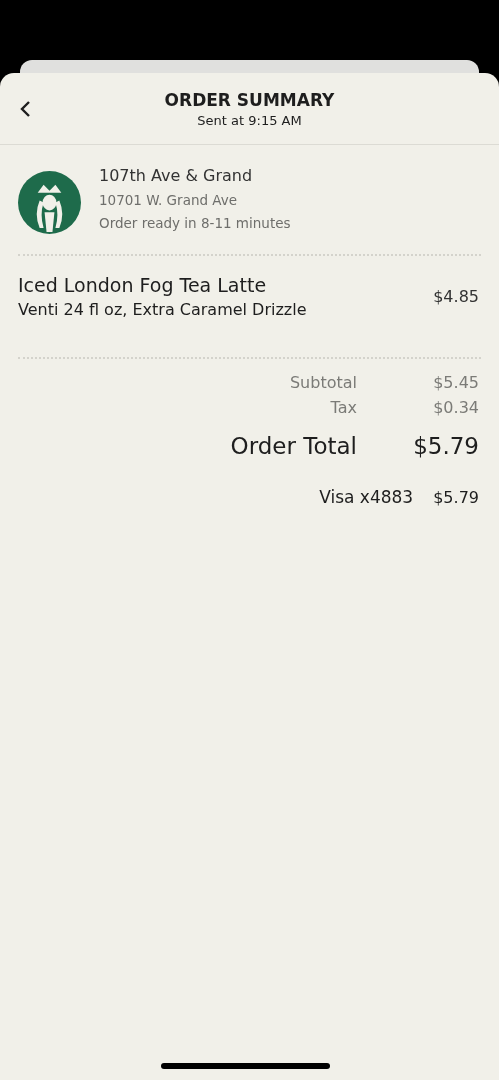  I want to click on total-label: Order Total, so click(293, 446).